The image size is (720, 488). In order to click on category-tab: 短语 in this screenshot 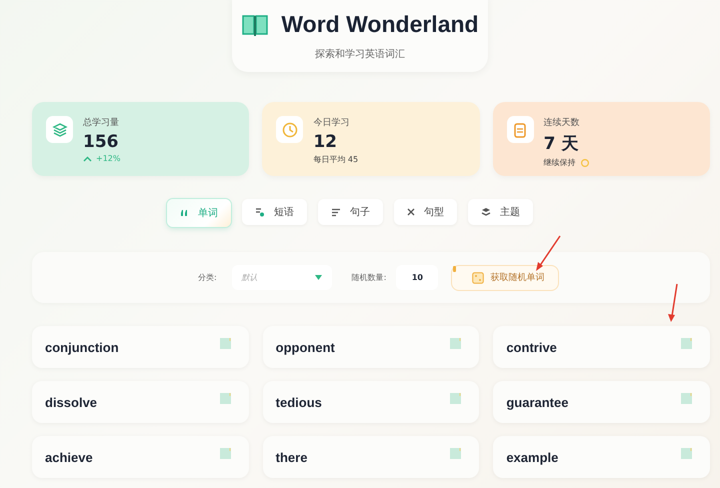, I will do `click(274, 212)`.